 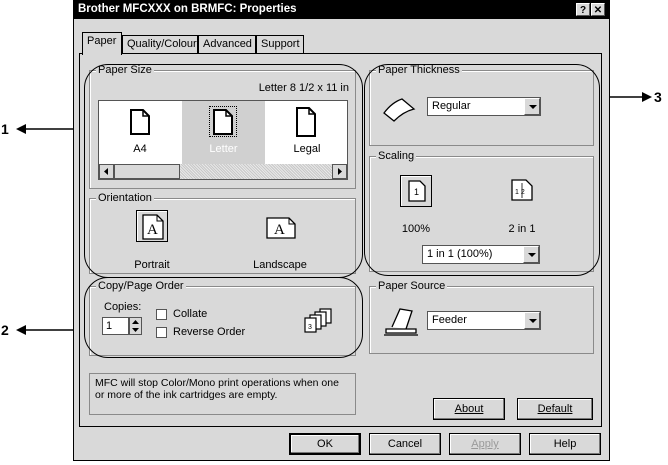 I want to click on spinner-down-icon, so click(x=135, y=330).